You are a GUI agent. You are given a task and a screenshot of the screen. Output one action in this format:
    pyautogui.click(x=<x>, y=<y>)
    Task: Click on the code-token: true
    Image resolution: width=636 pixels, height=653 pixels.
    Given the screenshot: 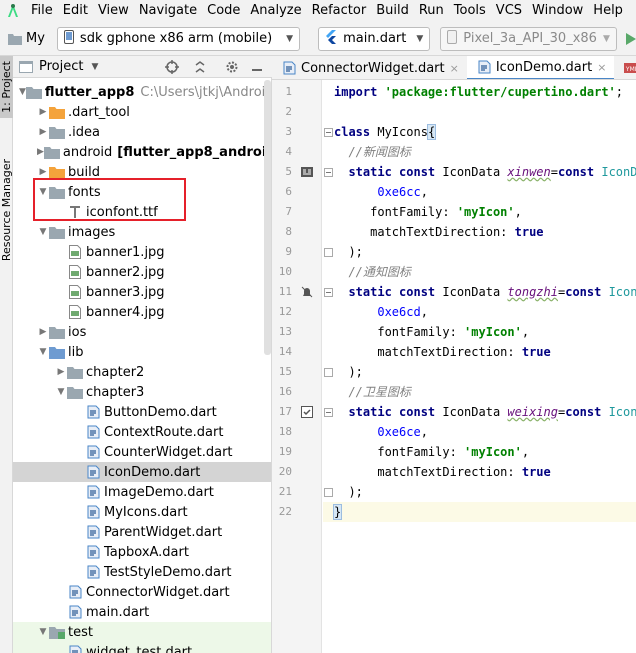 What is the action you would take?
    pyautogui.click(x=529, y=232)
    